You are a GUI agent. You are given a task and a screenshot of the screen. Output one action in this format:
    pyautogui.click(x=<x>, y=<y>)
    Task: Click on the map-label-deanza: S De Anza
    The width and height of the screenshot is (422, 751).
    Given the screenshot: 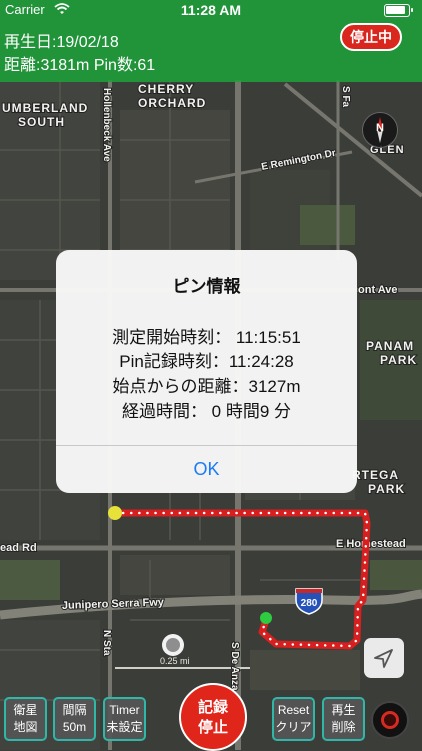 What is the action you would take?
    pyautogui.click(x=234, y=666)
    